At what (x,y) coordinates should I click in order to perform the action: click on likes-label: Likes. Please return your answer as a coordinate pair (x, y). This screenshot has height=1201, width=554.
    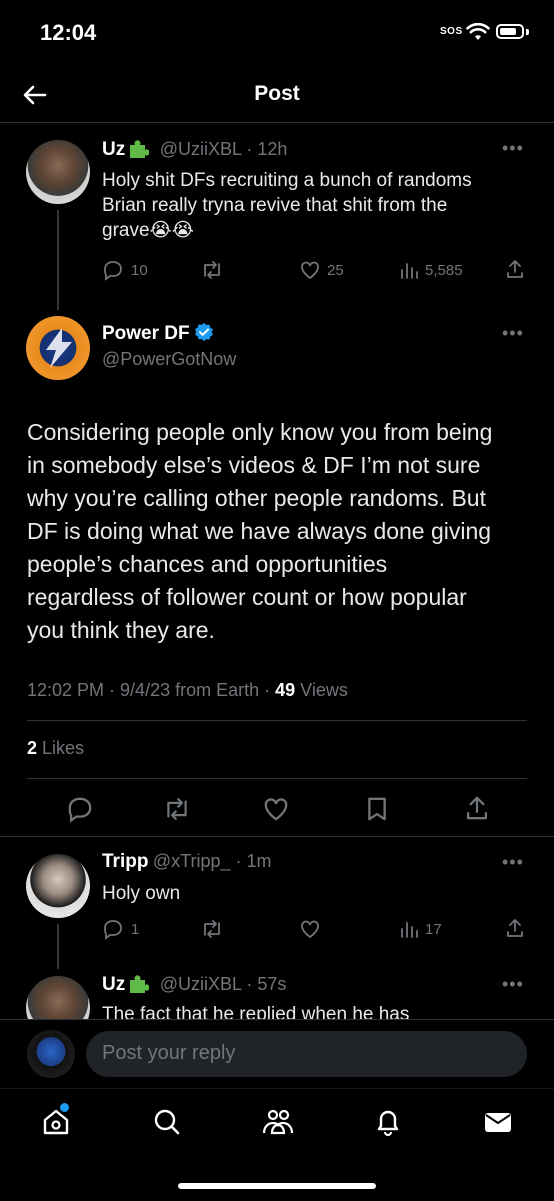
    Looking at the image, I should click on (61, 748).